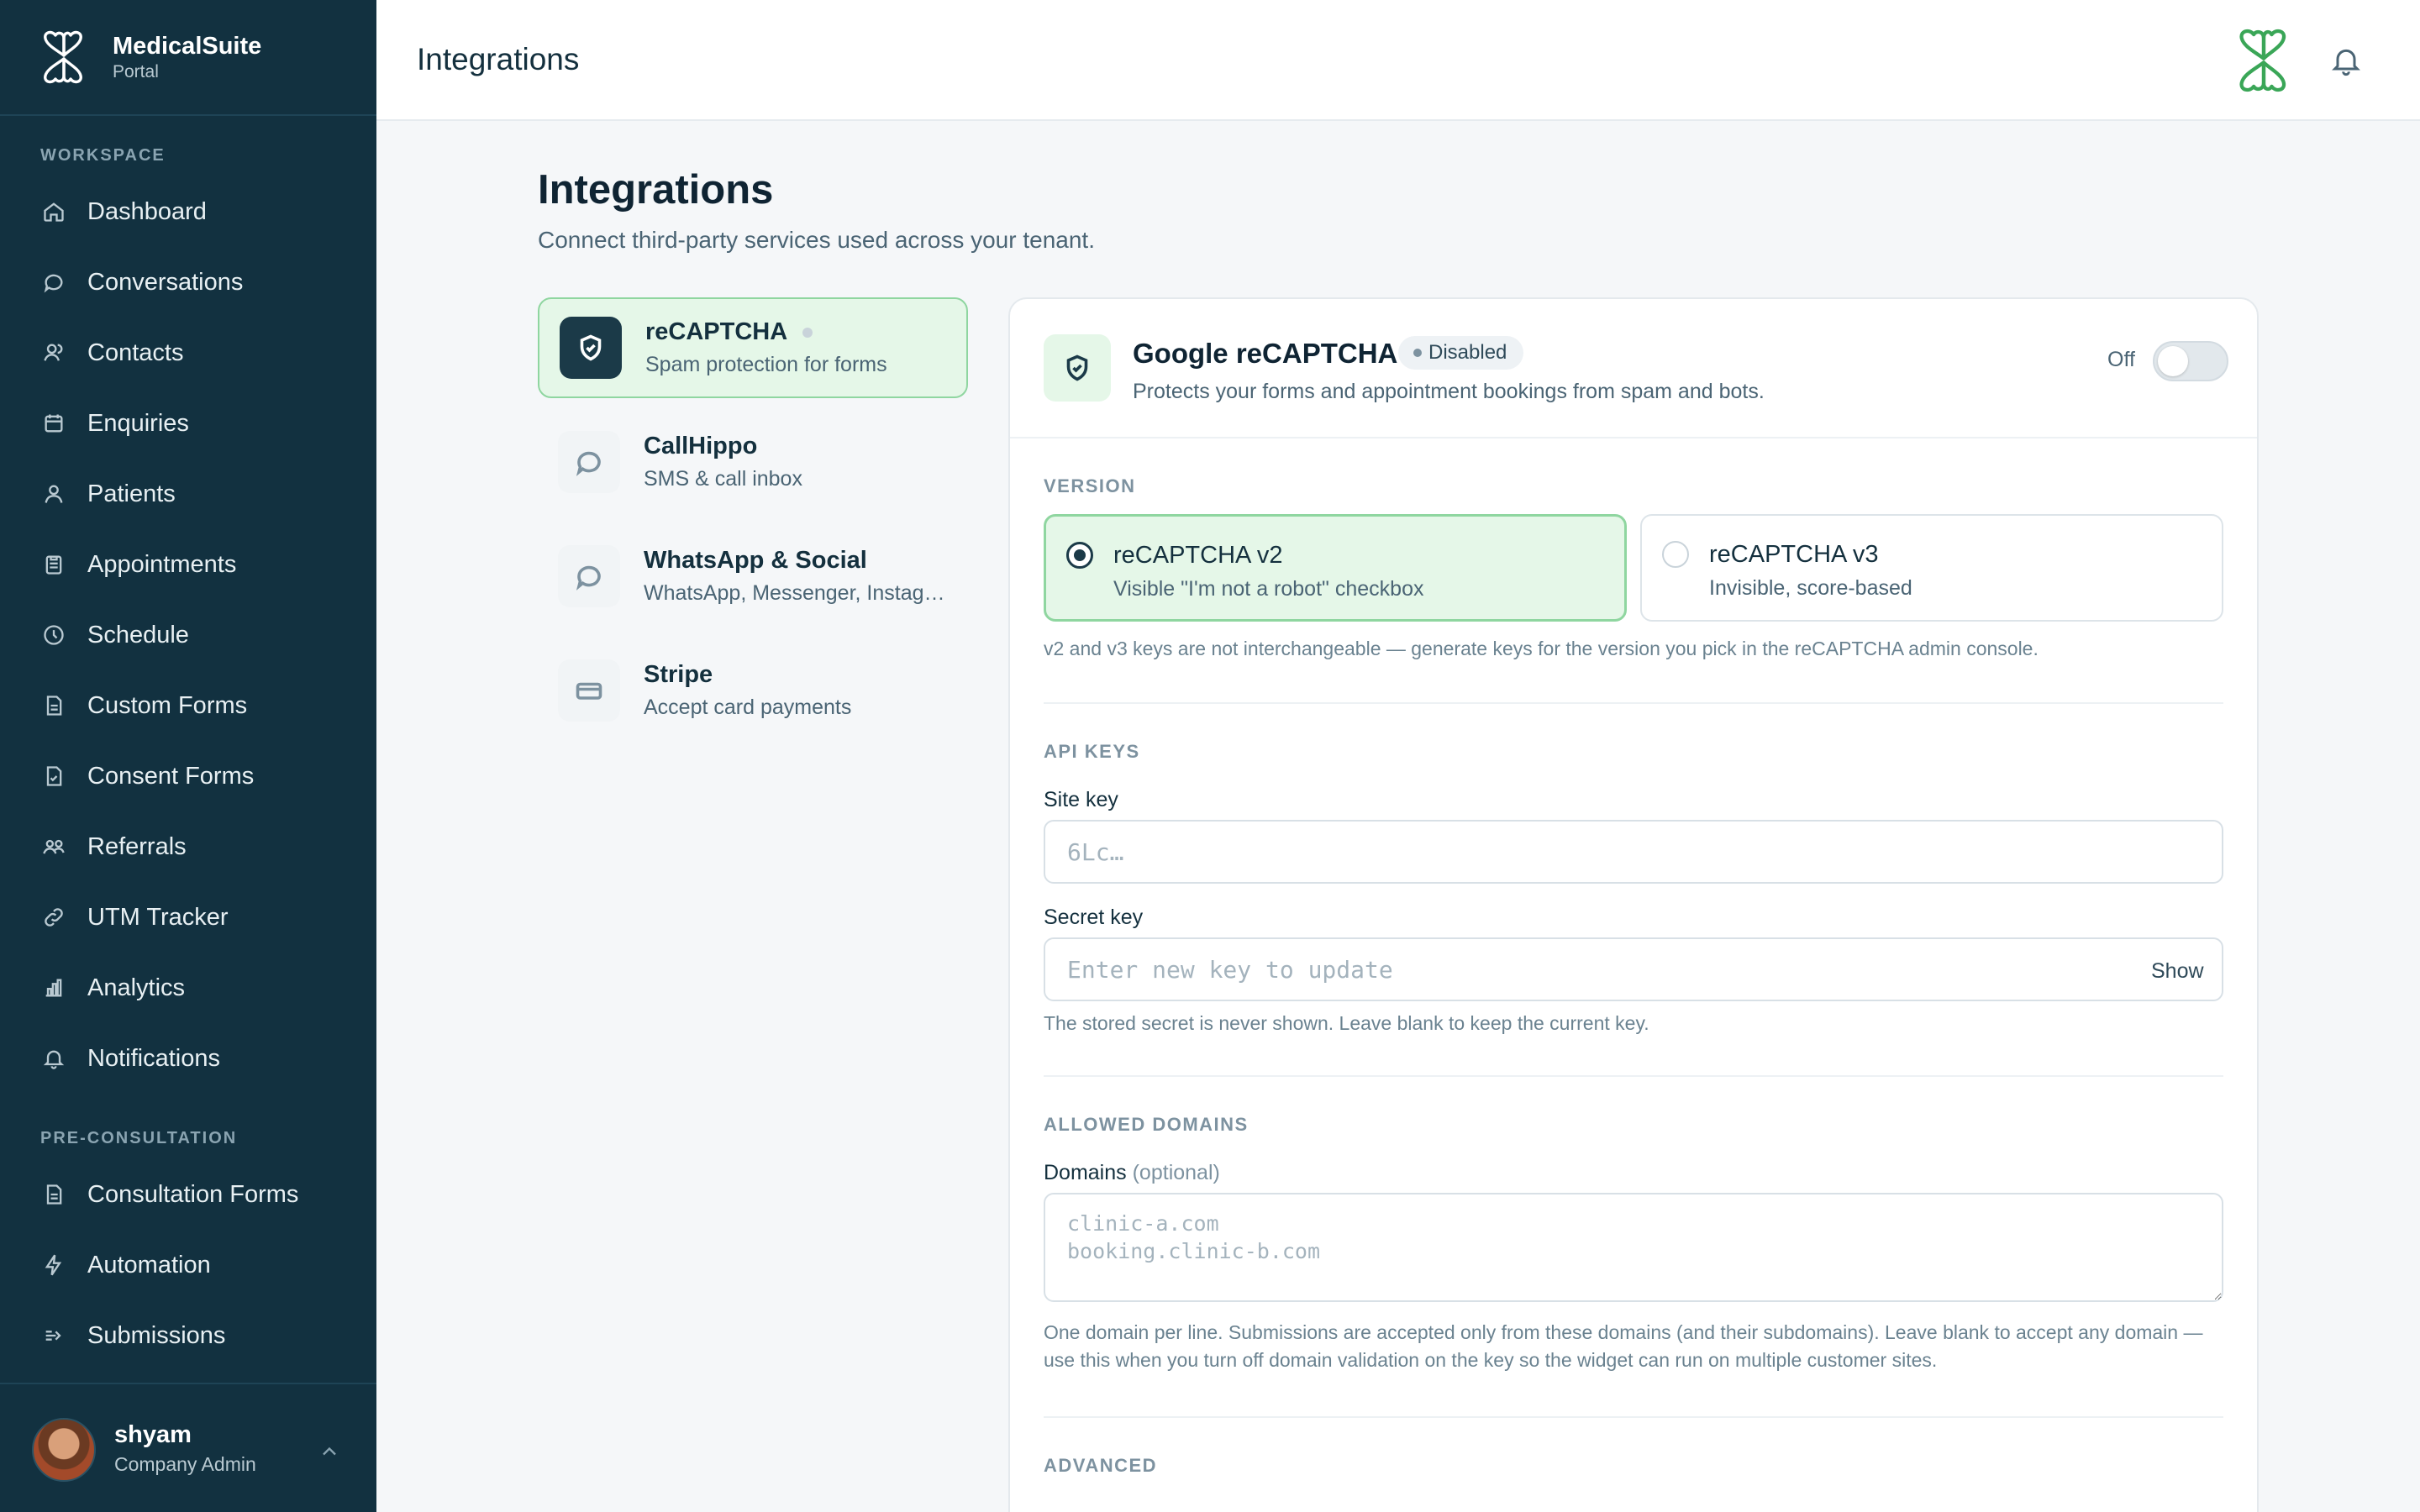  I want to click on sidebar-item-label: Conversations, so click(165, 282).